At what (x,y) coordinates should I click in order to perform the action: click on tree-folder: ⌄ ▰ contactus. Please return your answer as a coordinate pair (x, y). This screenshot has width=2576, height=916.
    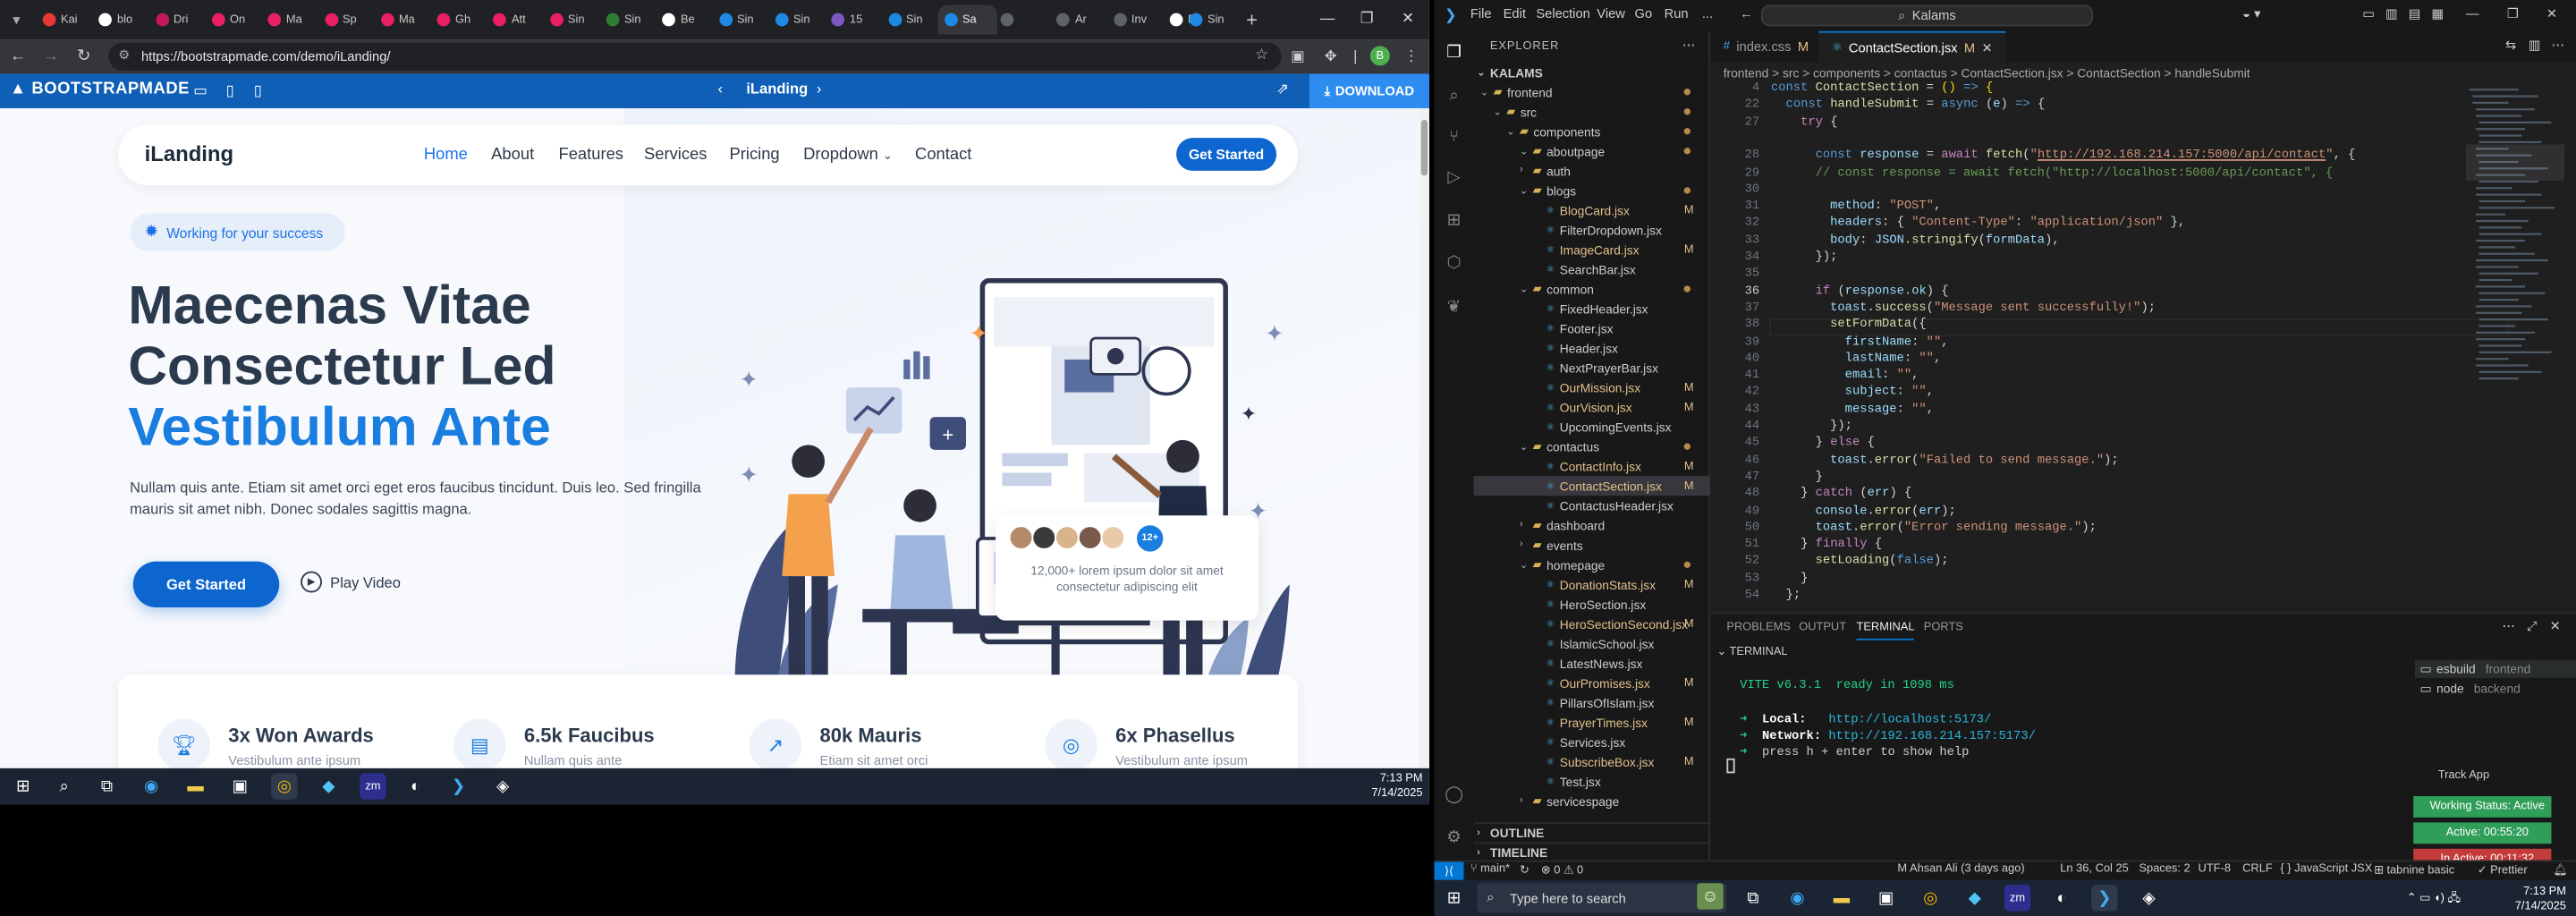
    Looking at the image, I should click on (1592, 446).